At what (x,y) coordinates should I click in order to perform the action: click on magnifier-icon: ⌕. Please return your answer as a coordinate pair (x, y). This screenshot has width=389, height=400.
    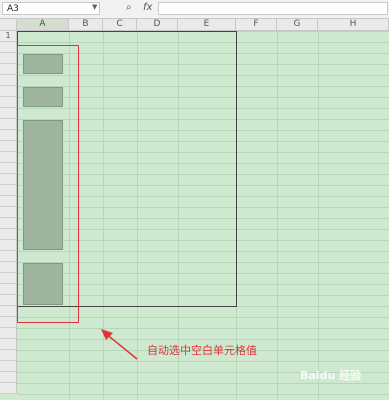
    Looking at the image, I should click on (129, 7).